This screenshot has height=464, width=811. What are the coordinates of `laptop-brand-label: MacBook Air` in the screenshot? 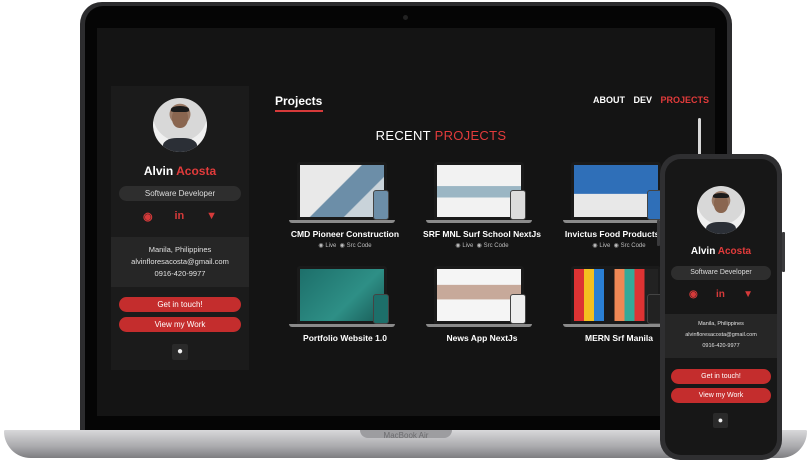 It's located at (406, 435).